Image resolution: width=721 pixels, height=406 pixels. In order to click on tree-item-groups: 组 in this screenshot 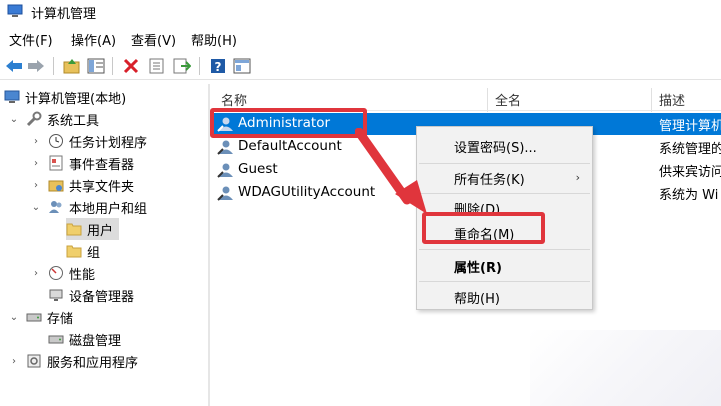, I will do `click(83, 251)`.